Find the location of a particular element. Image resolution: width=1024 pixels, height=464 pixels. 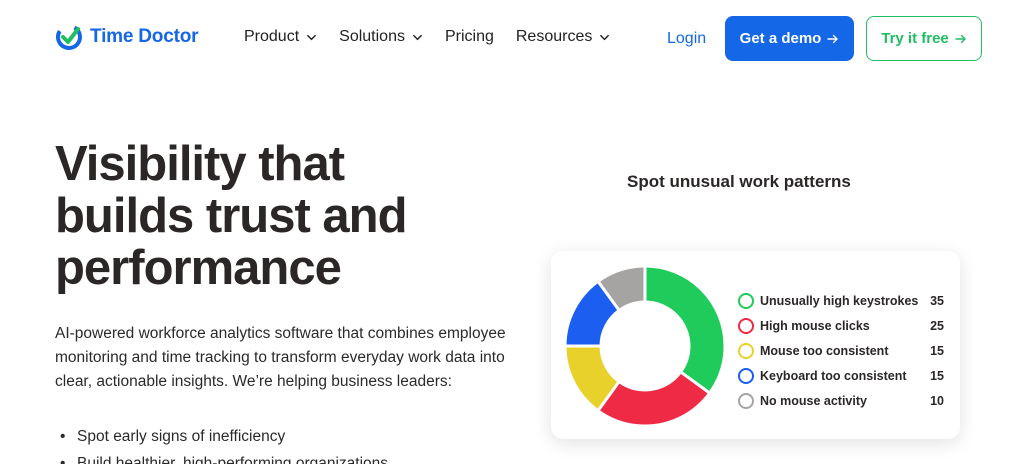

legend-item: Unusually high keystrokes 35 is located at coordinates (841, 300).